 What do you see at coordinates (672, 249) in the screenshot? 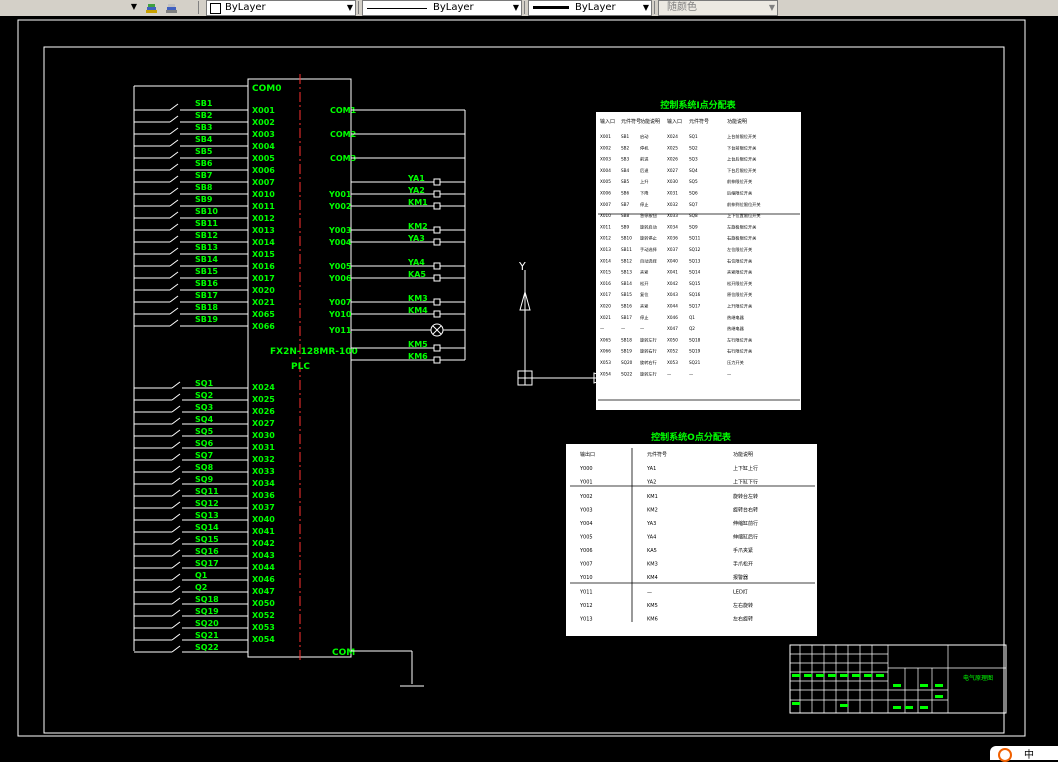
I see `input-table-cell: X037` at bounding box center [672, 249].